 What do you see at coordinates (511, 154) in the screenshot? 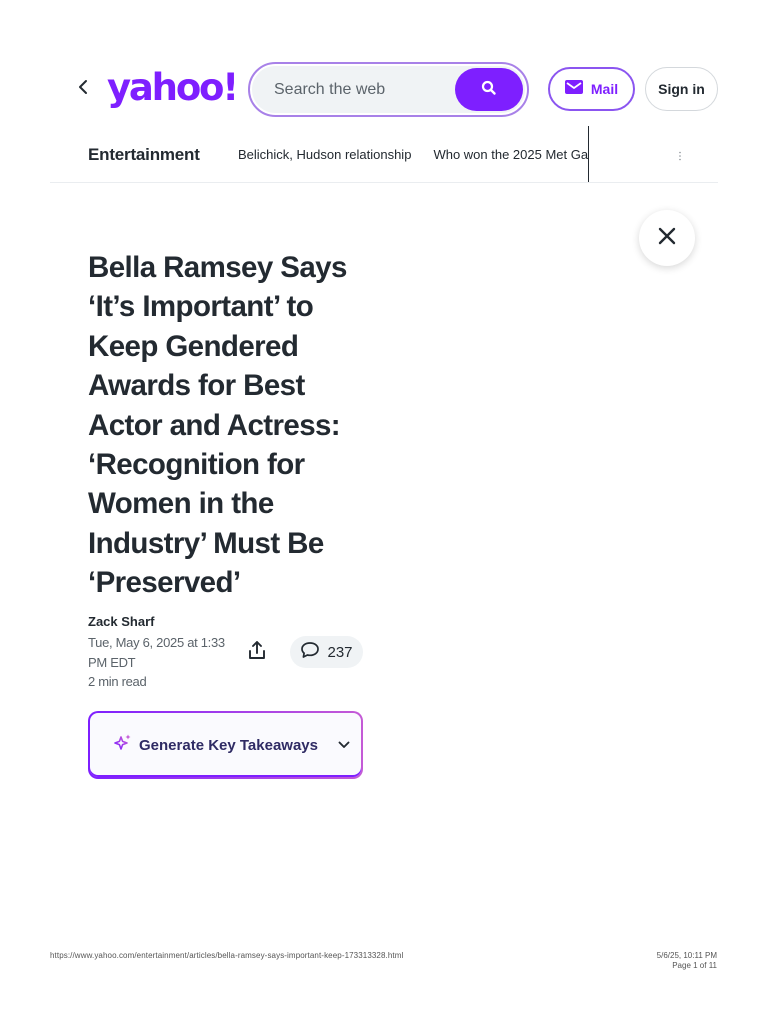
I see `trending-link: Who won the 2025 Met Gala` at bounding box center [511, 154].